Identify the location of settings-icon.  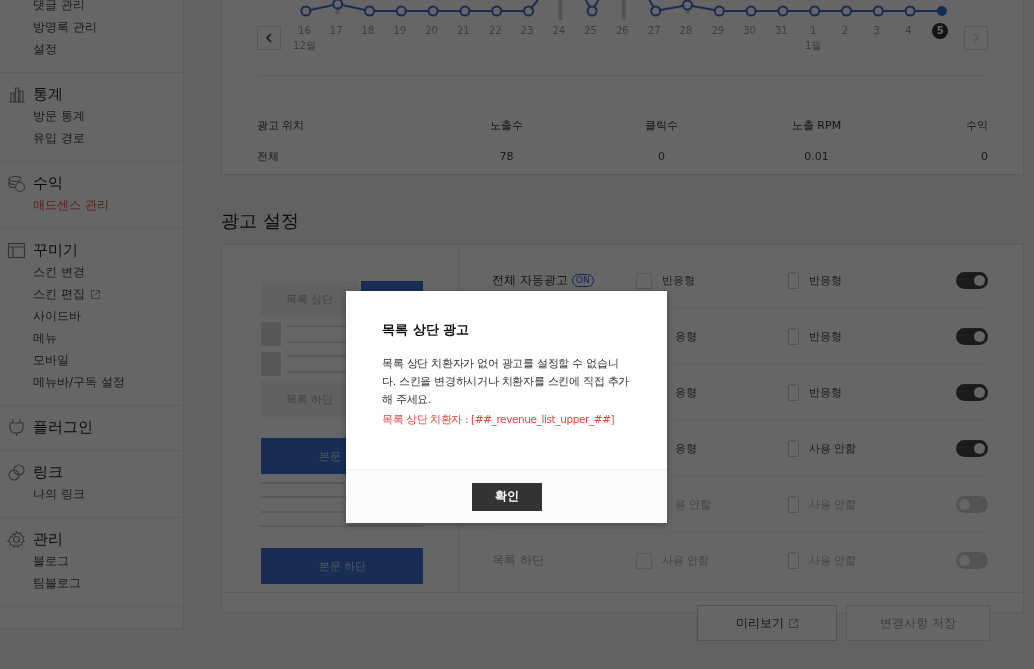
(16, 539).